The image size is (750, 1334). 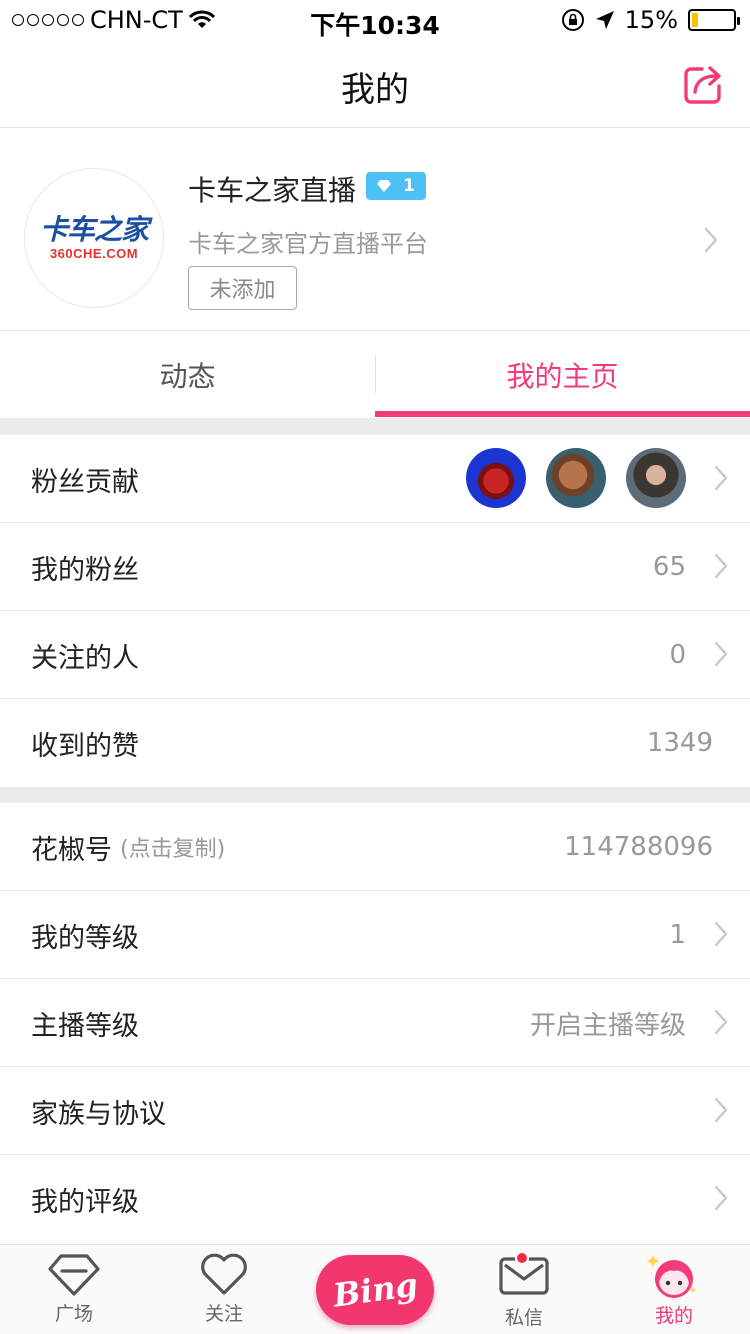 What do you see at coordinates (524, 1276) in the screenshot?
I see `mail-icon-wrap` at bounding box center [524, 1276].